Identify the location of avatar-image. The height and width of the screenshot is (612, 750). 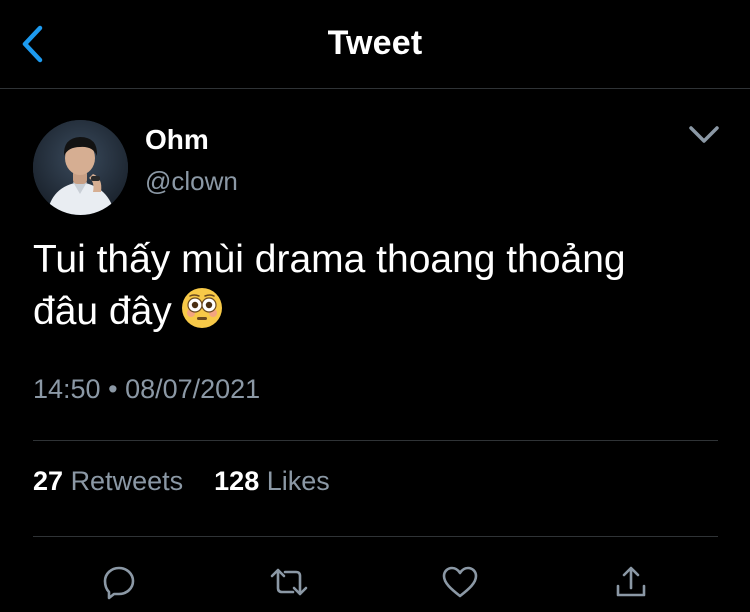
(80, 167).